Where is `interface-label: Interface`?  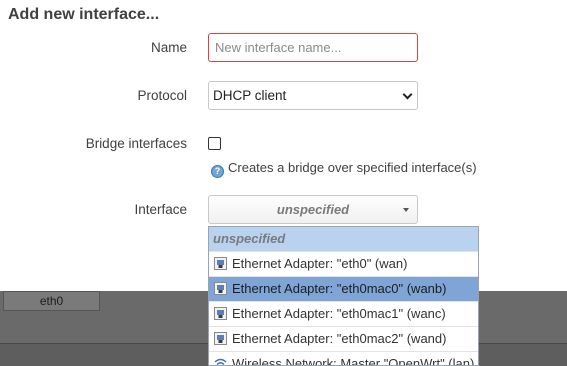 interface-label: Interface is located at coordinates (160, 209).